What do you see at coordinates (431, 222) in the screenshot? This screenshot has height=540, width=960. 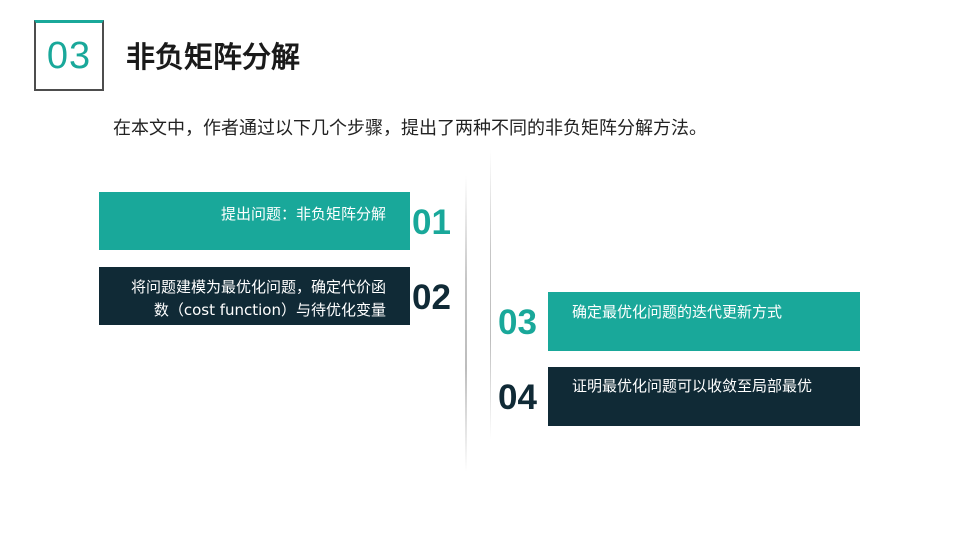 I see `step-number-1: 01` at bounding box center [431, 222].